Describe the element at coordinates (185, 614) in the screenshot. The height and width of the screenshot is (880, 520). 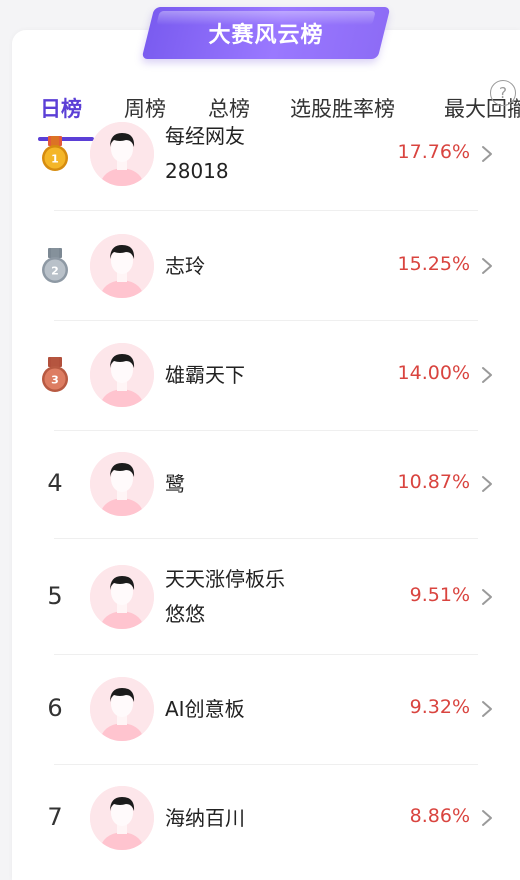
I see `user-name-line: 悠悠` at that location.